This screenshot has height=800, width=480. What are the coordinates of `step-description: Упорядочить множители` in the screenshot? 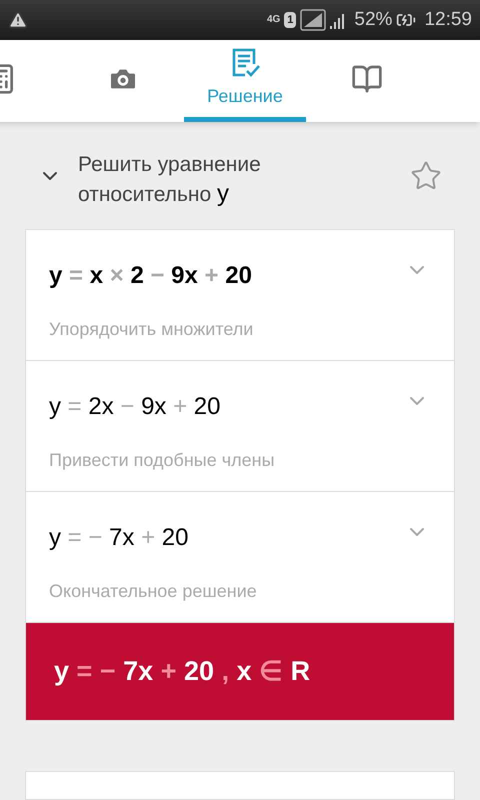 It's located at (151, 329).